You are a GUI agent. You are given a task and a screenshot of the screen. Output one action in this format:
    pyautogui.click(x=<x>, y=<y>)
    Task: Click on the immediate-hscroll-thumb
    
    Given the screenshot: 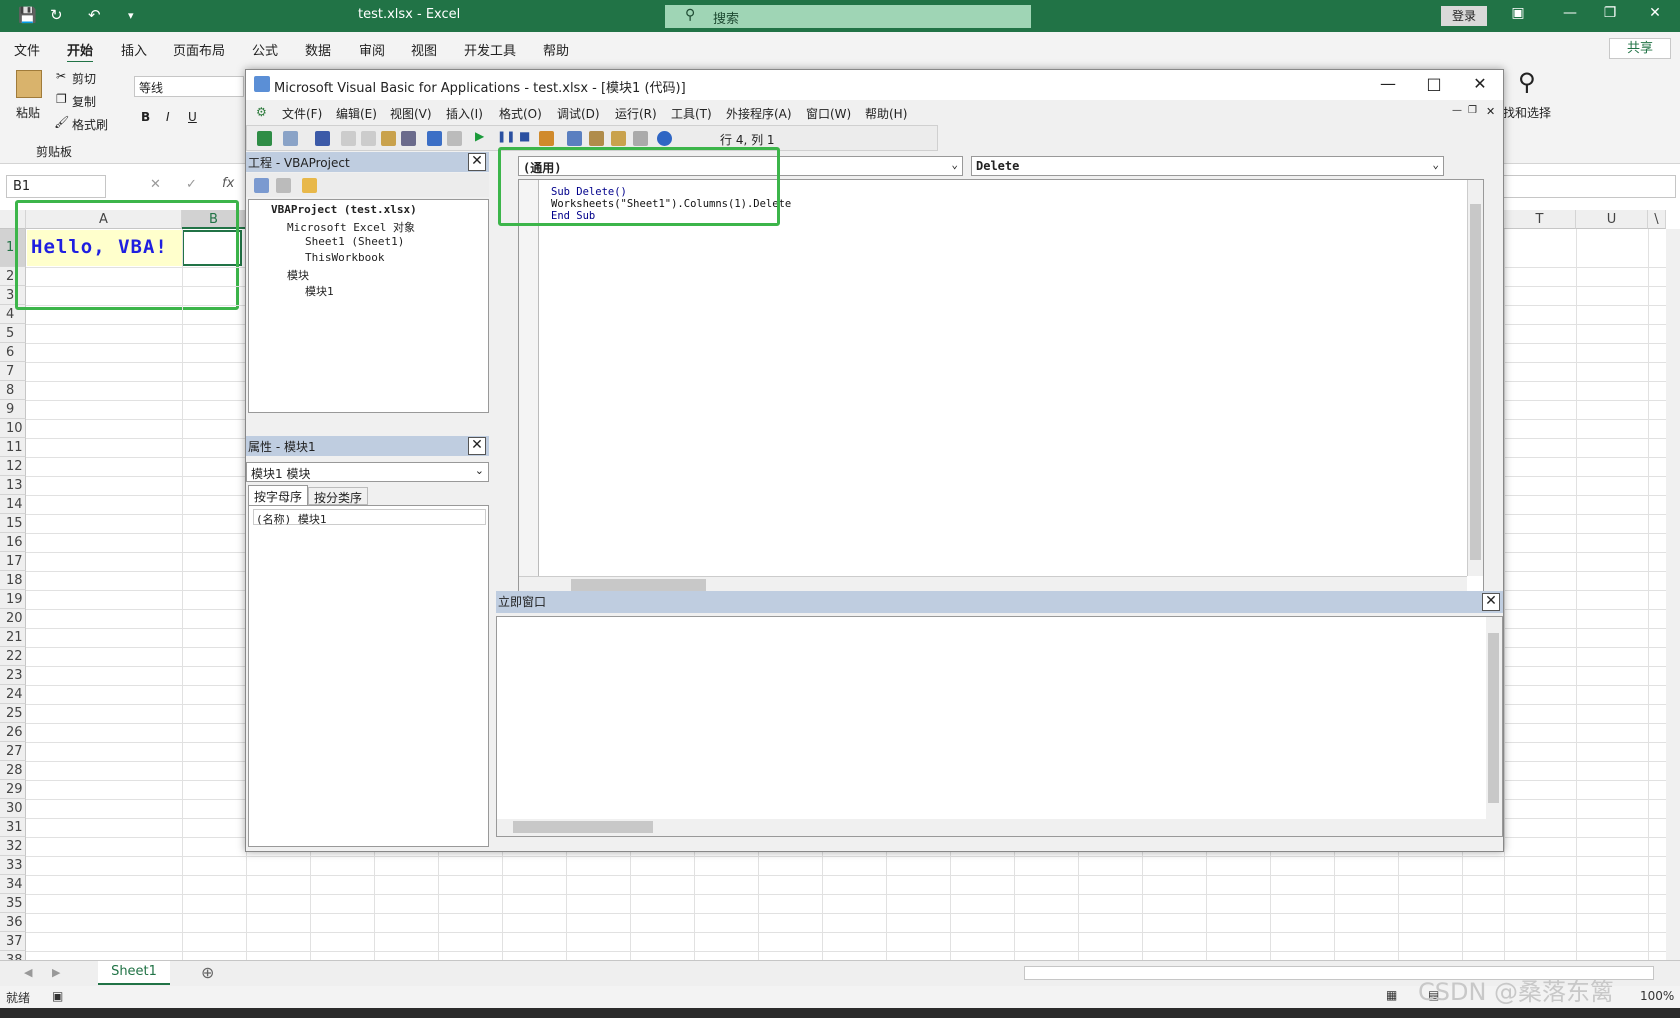 What is the action you would take?
    pyautogui.click(x=583, y=827)
    